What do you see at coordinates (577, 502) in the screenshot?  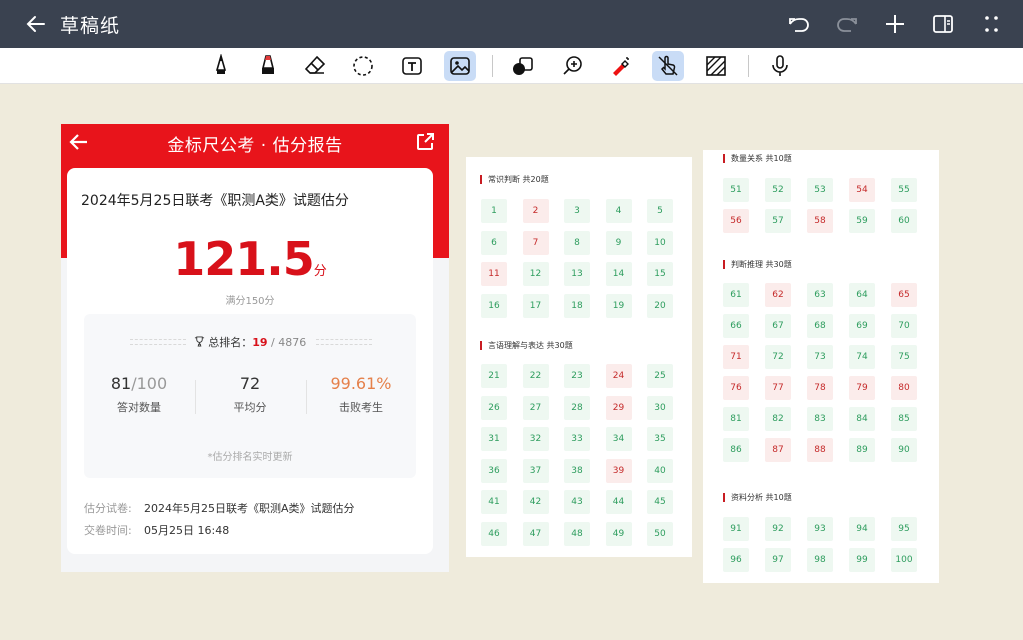 I see `question-cell-correct: 43` at bounding box center [577, 502].